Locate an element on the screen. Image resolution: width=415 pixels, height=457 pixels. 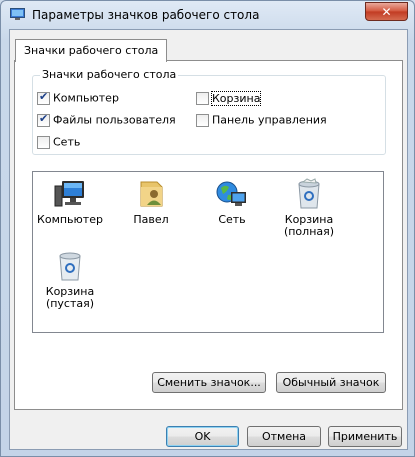
checkbox-label: Корзина is located at coordinates (236, 98).